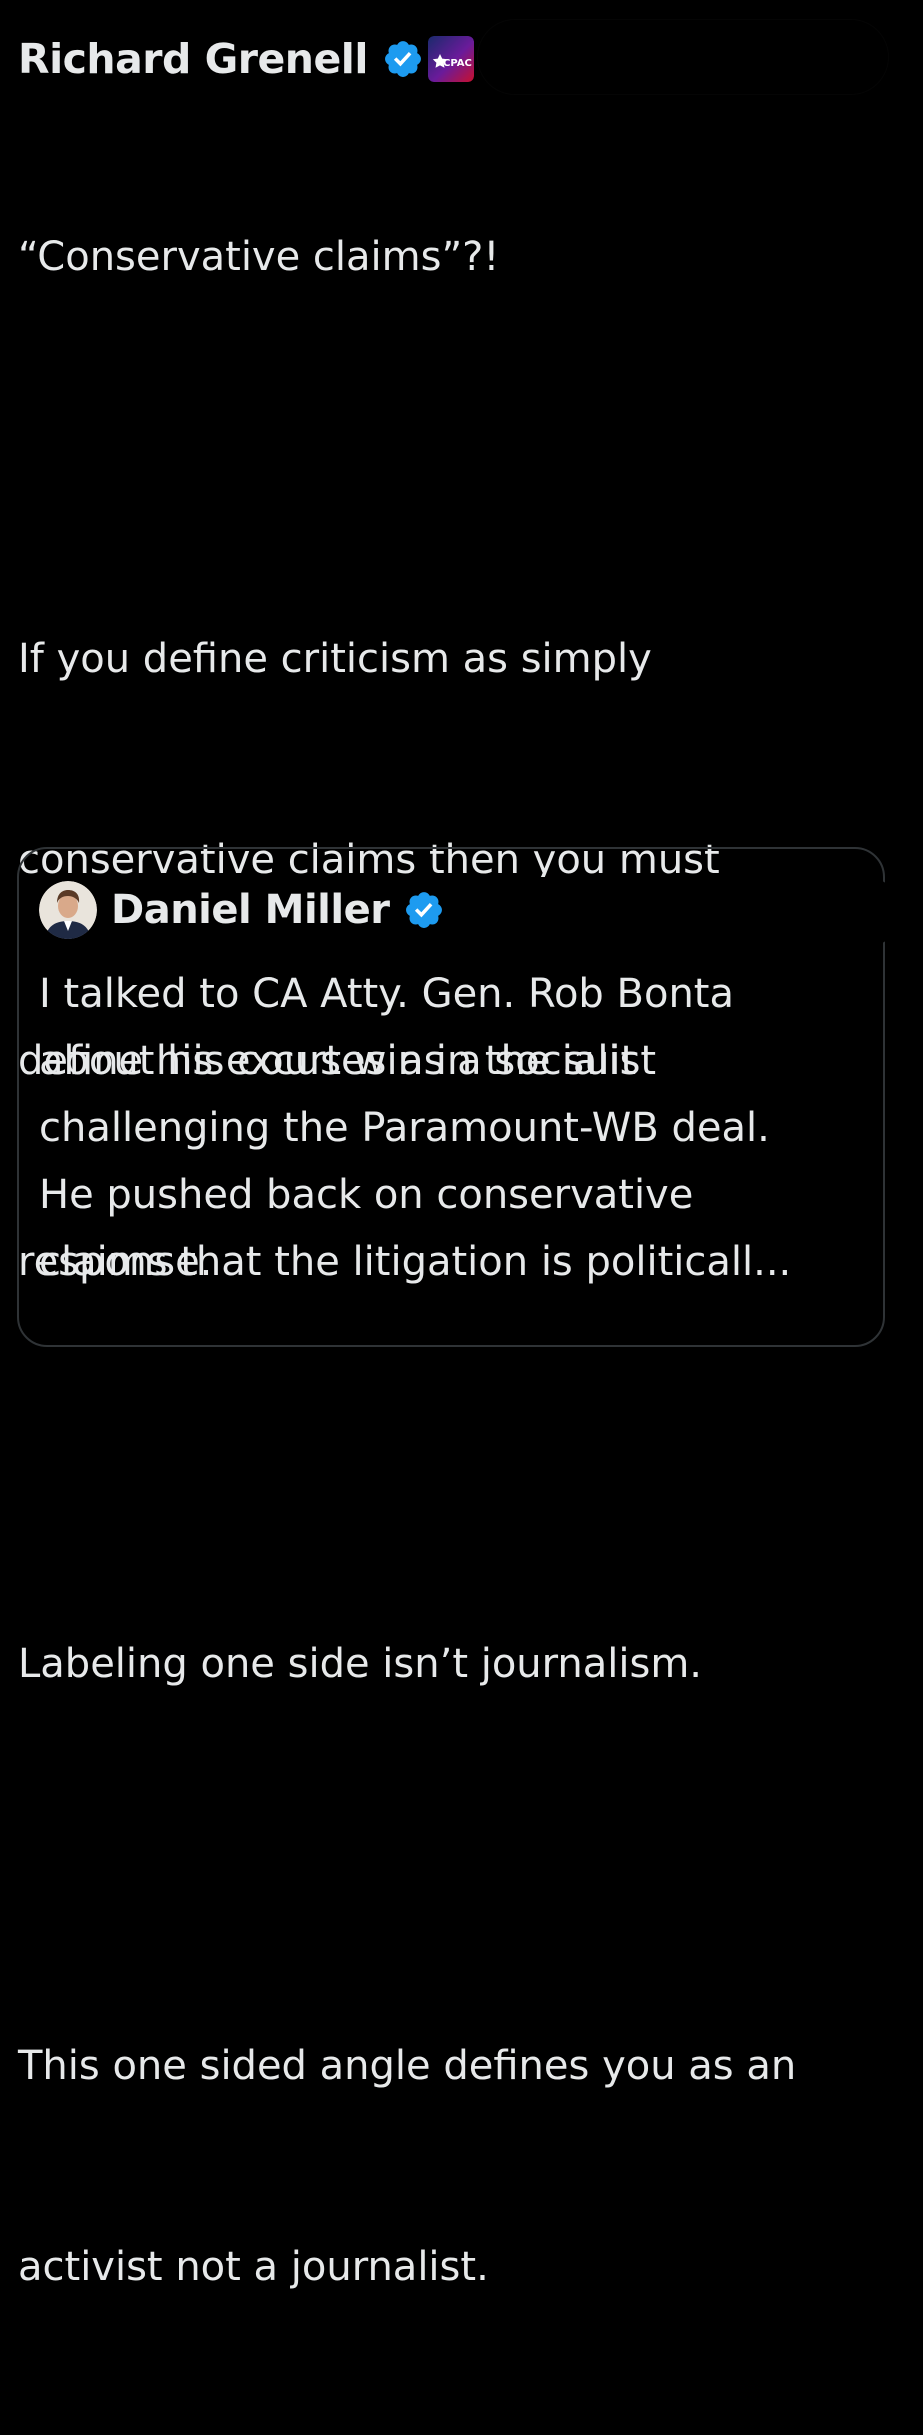 This screenshot has width=923, height=2435. What do you see at coordinates (366, 1195) in the screenshot?
I see `quoted-post-line: He pushed back on conservative` at bounding box center [366, 1195].